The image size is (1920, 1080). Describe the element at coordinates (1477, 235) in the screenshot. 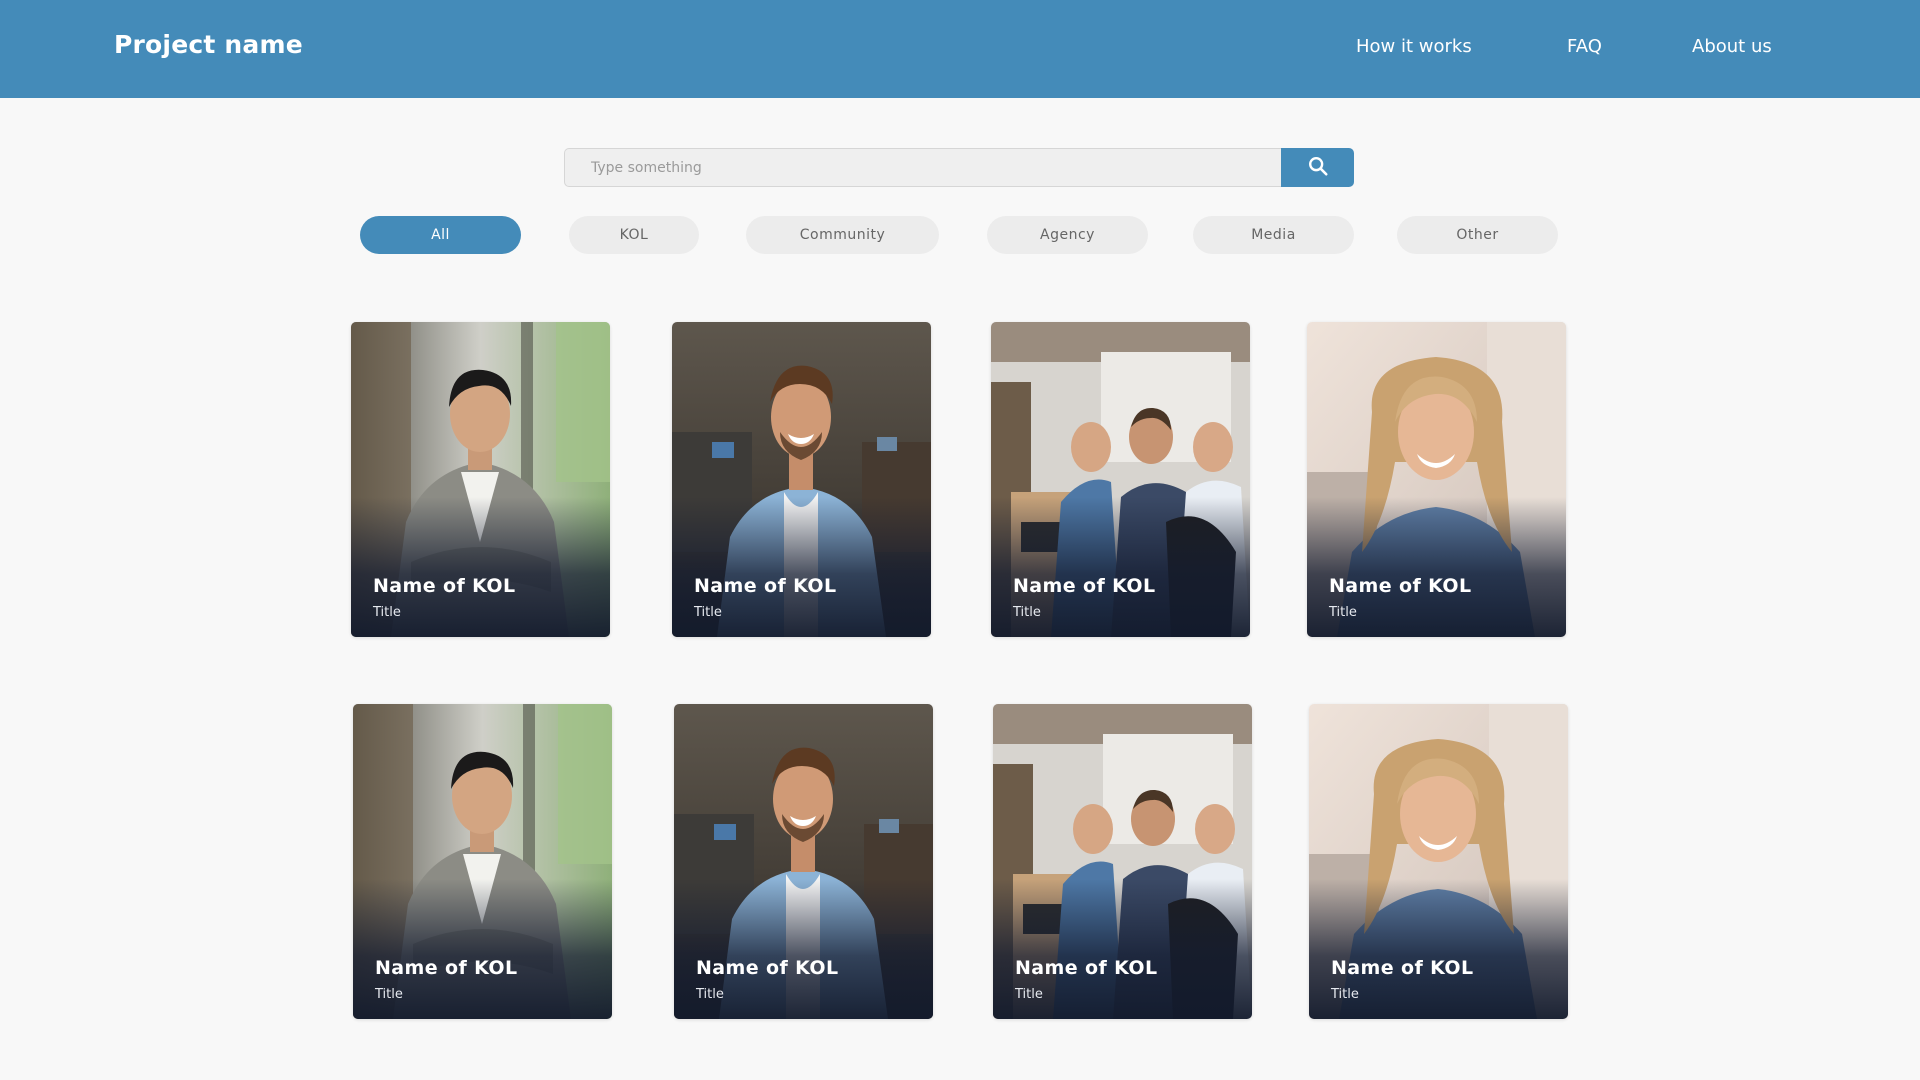

I see `filter-other: Other` at that location.